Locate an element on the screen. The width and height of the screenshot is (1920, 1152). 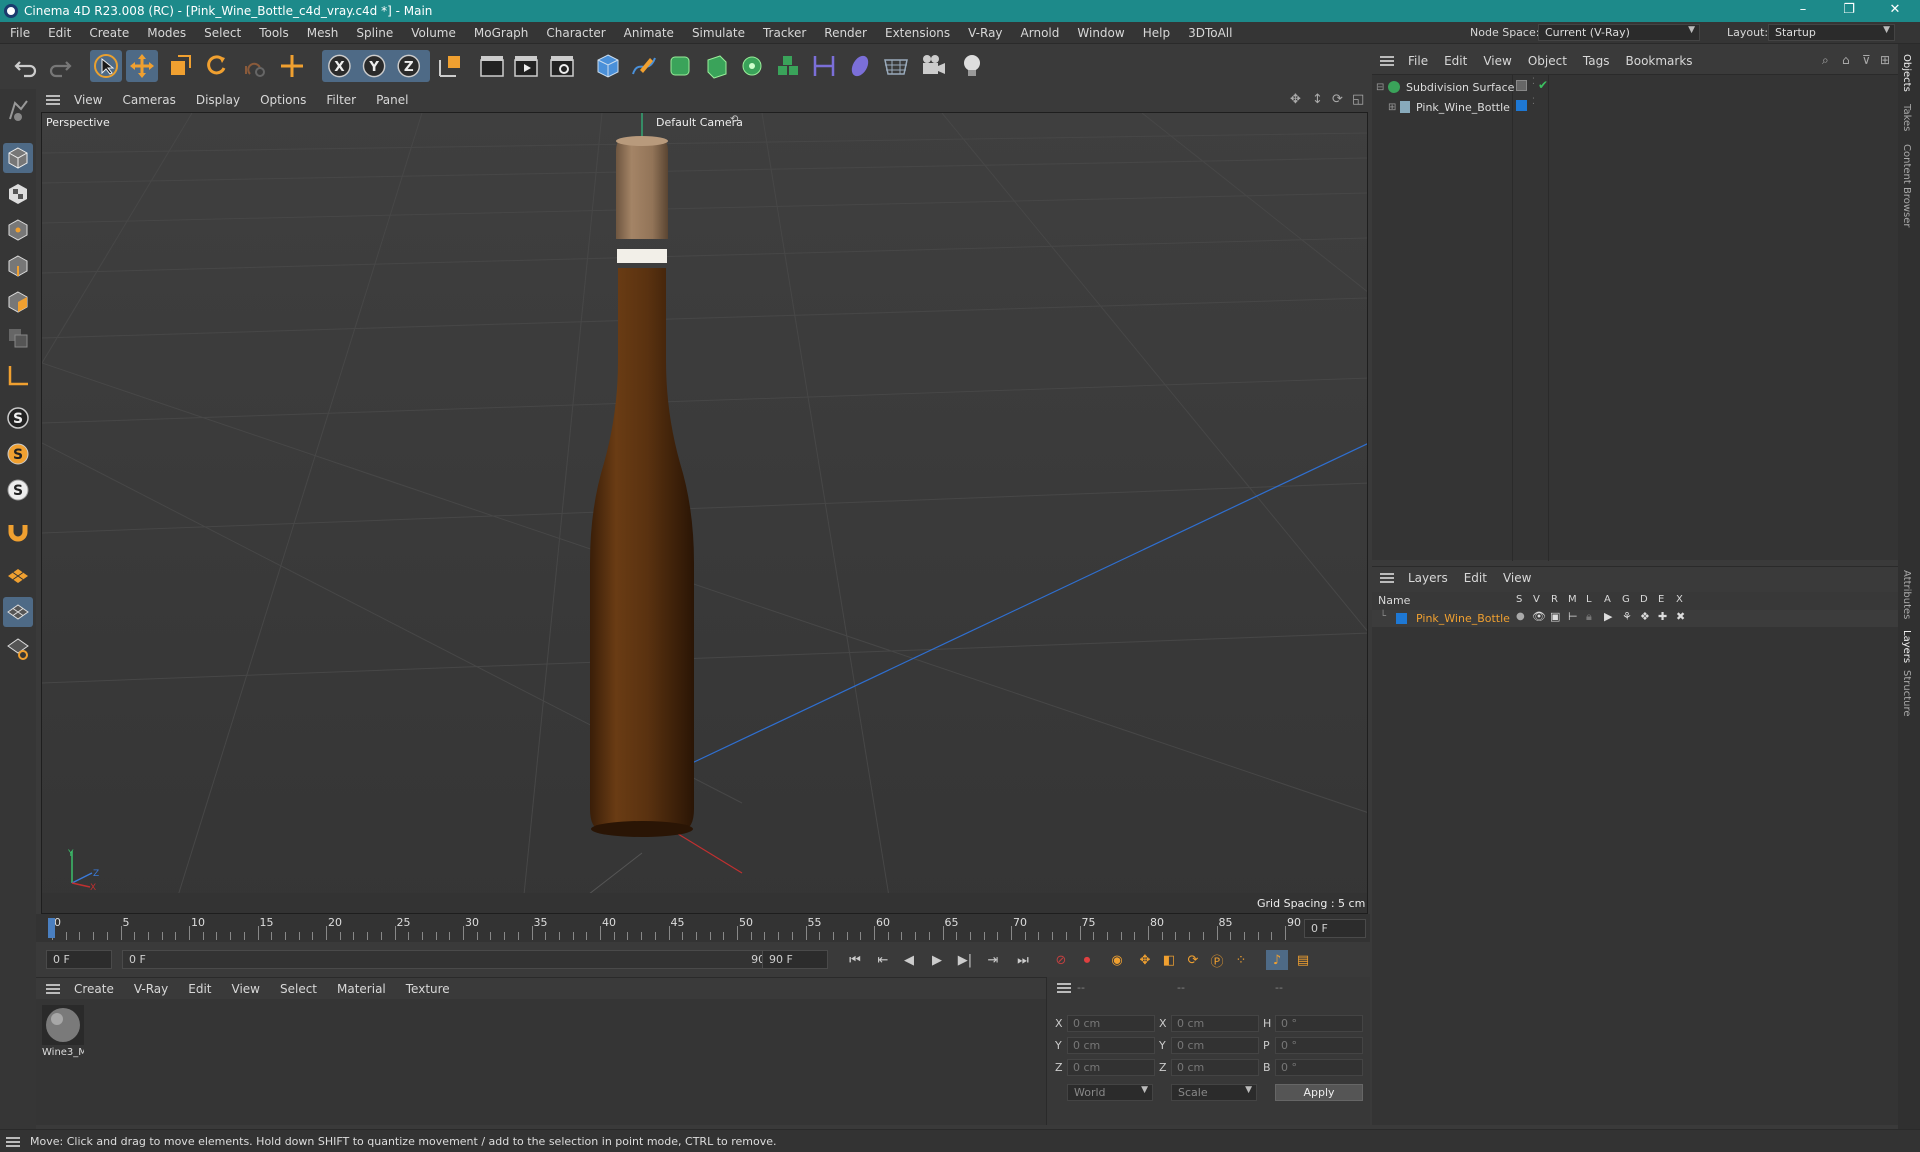
object-menu-file: File is located at coordinates (1418, 61).